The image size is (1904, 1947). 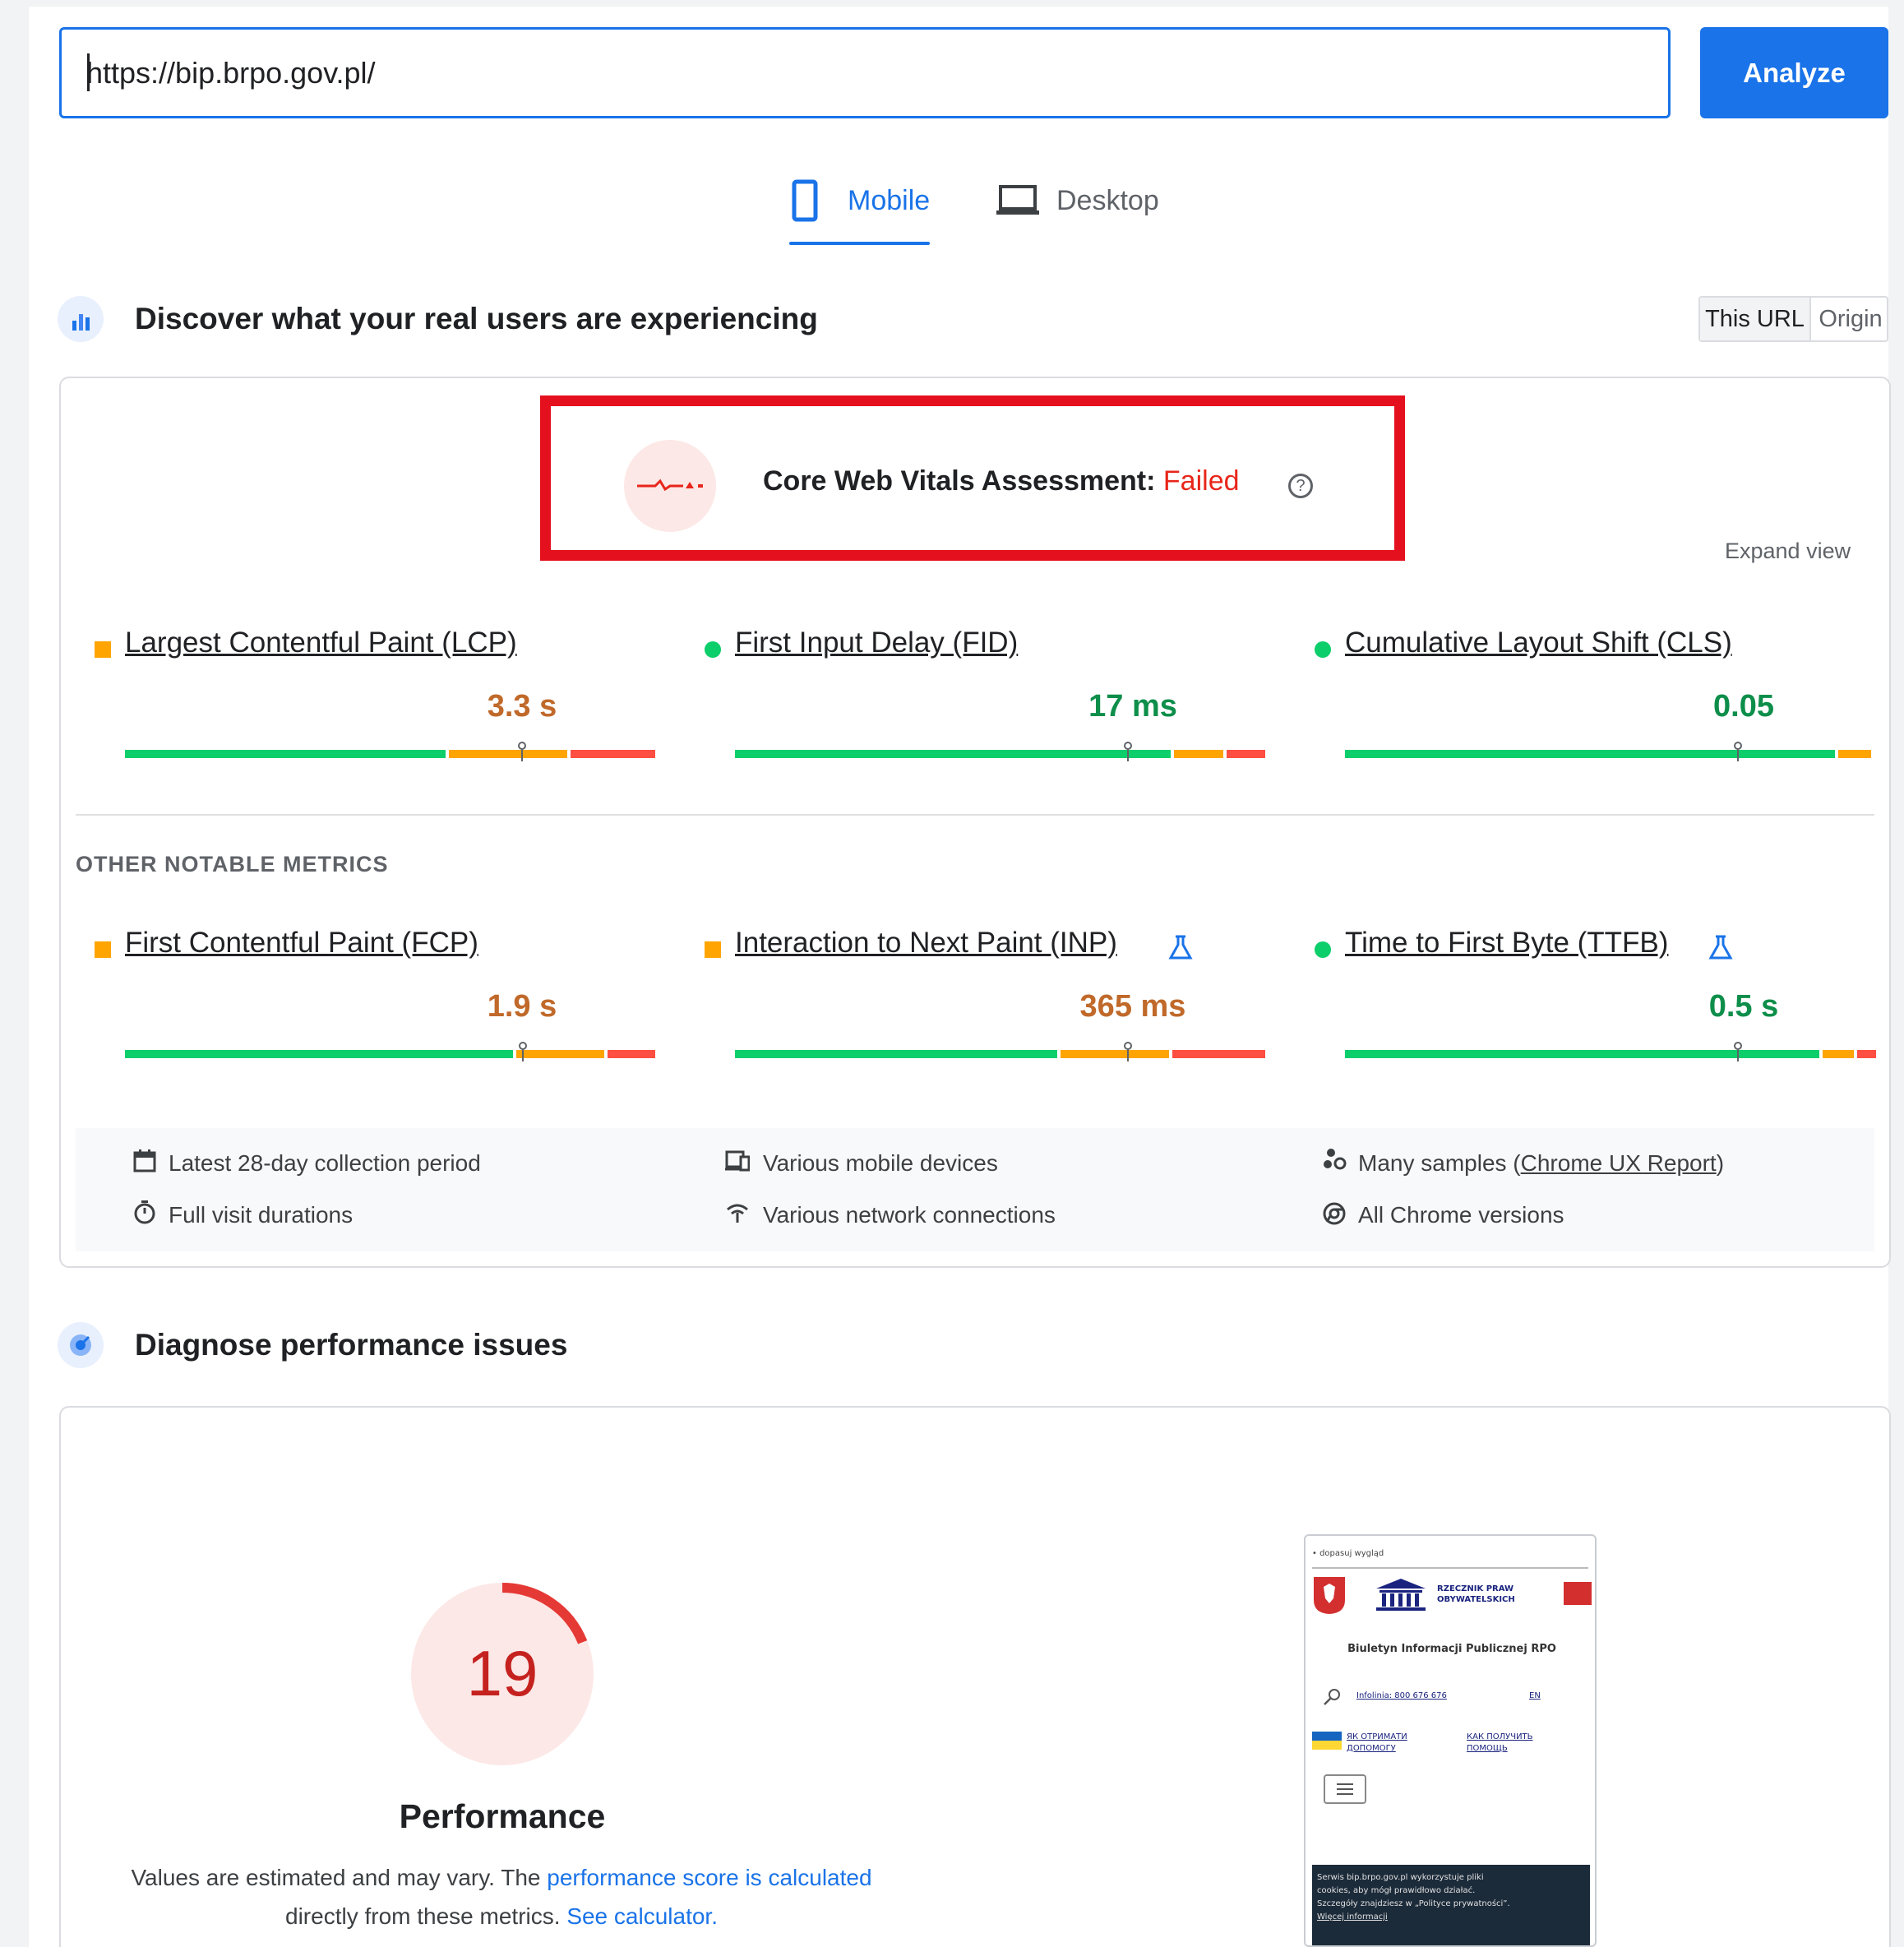 I want to click on preview-org-line-1: RZECZNIK PRAW, so click(x=1475, y=1589).